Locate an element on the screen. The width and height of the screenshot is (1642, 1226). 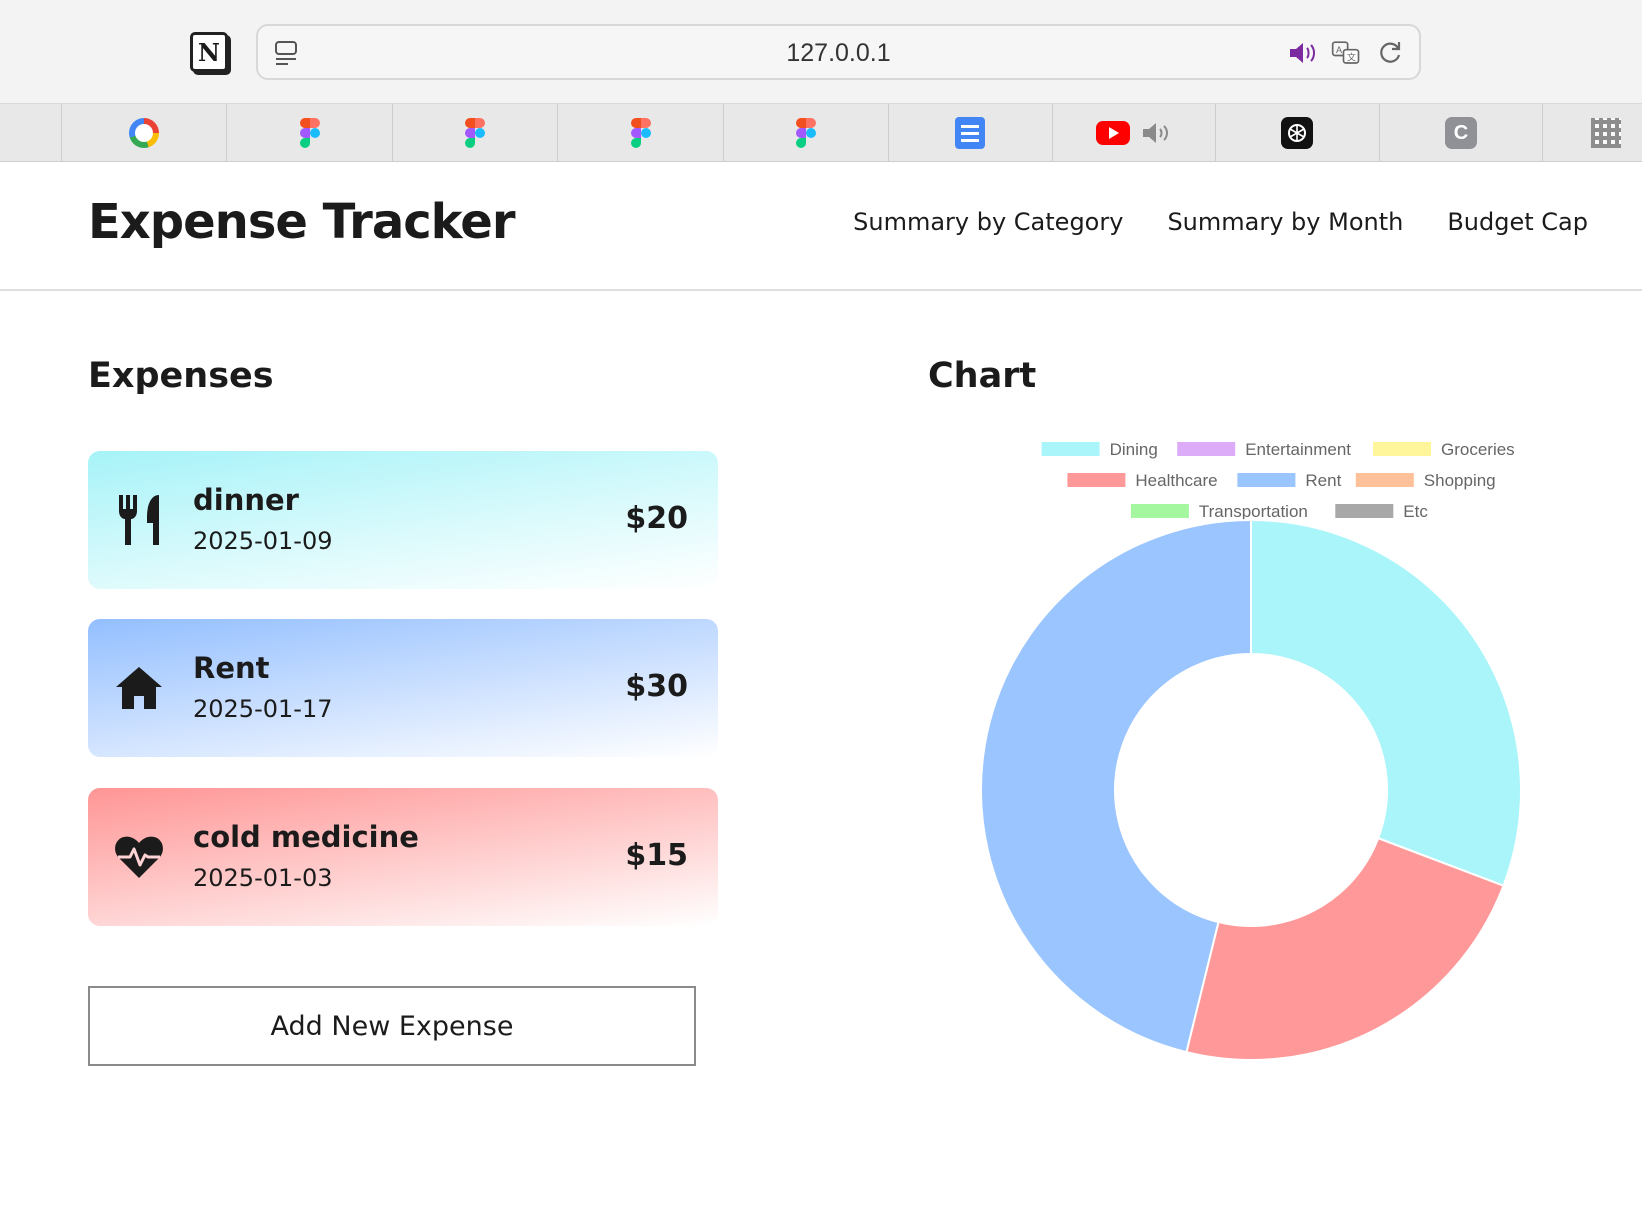
tab-qr is located at coordinates (1592, 133).